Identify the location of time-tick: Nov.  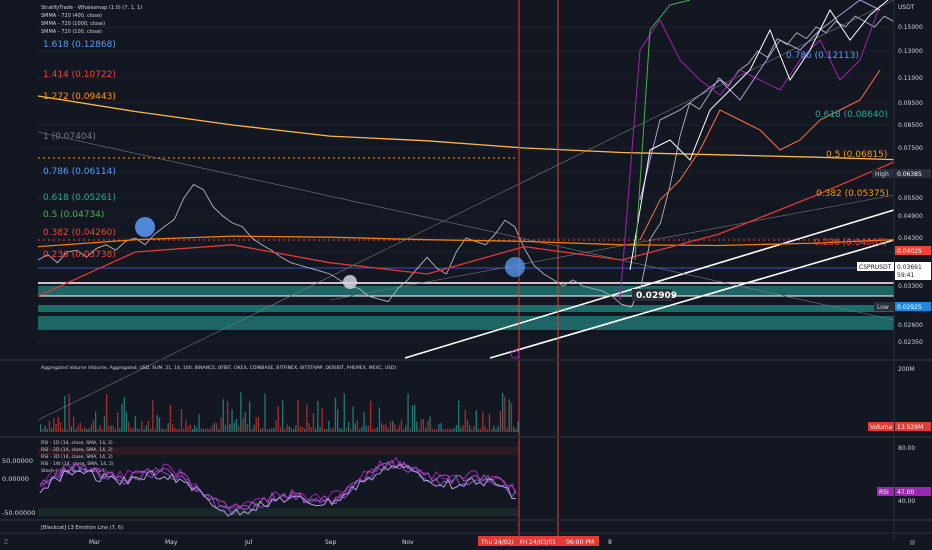
(408, 542).